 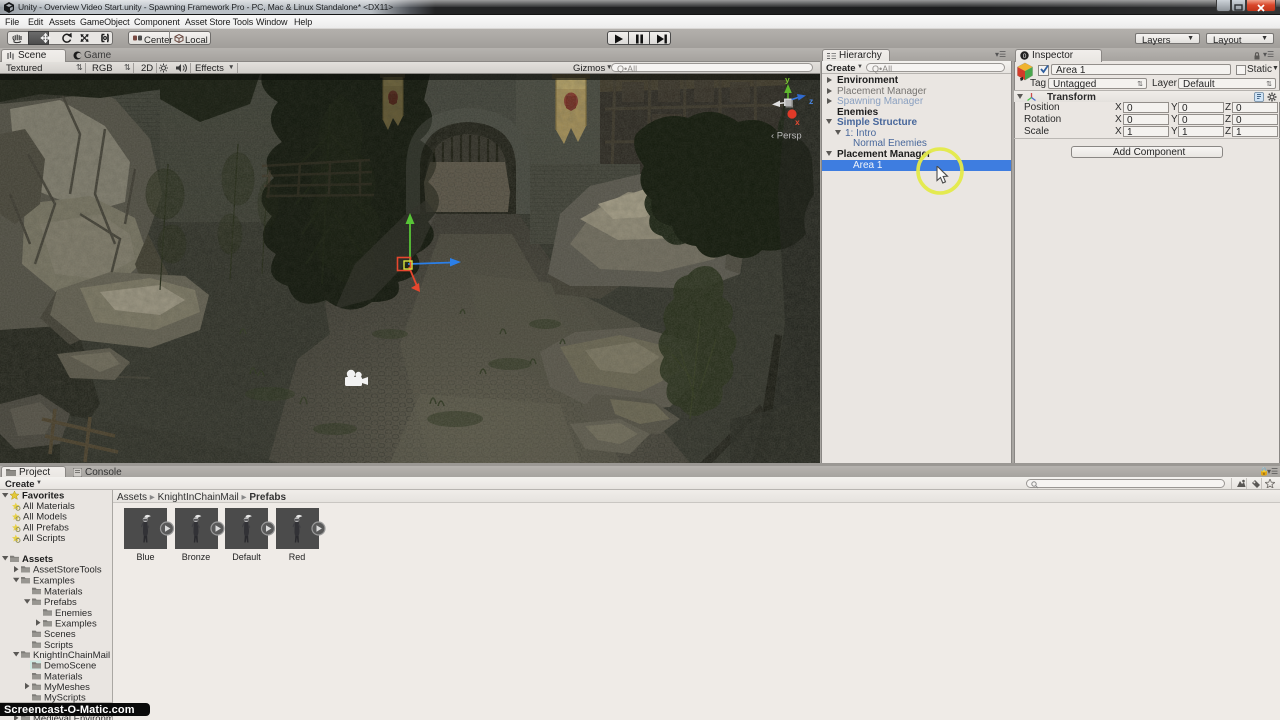 I want to click on svg-text: ‹ Persp, so click(x=786, y=136).